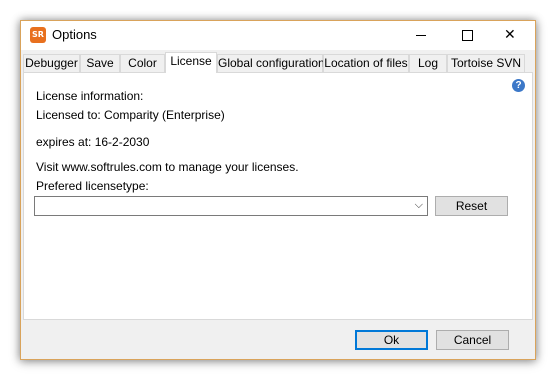 Image resolution: width=552 pixels, height=381 pixels. I want to click on tab-debugger: Debugger, so click(51, 63).